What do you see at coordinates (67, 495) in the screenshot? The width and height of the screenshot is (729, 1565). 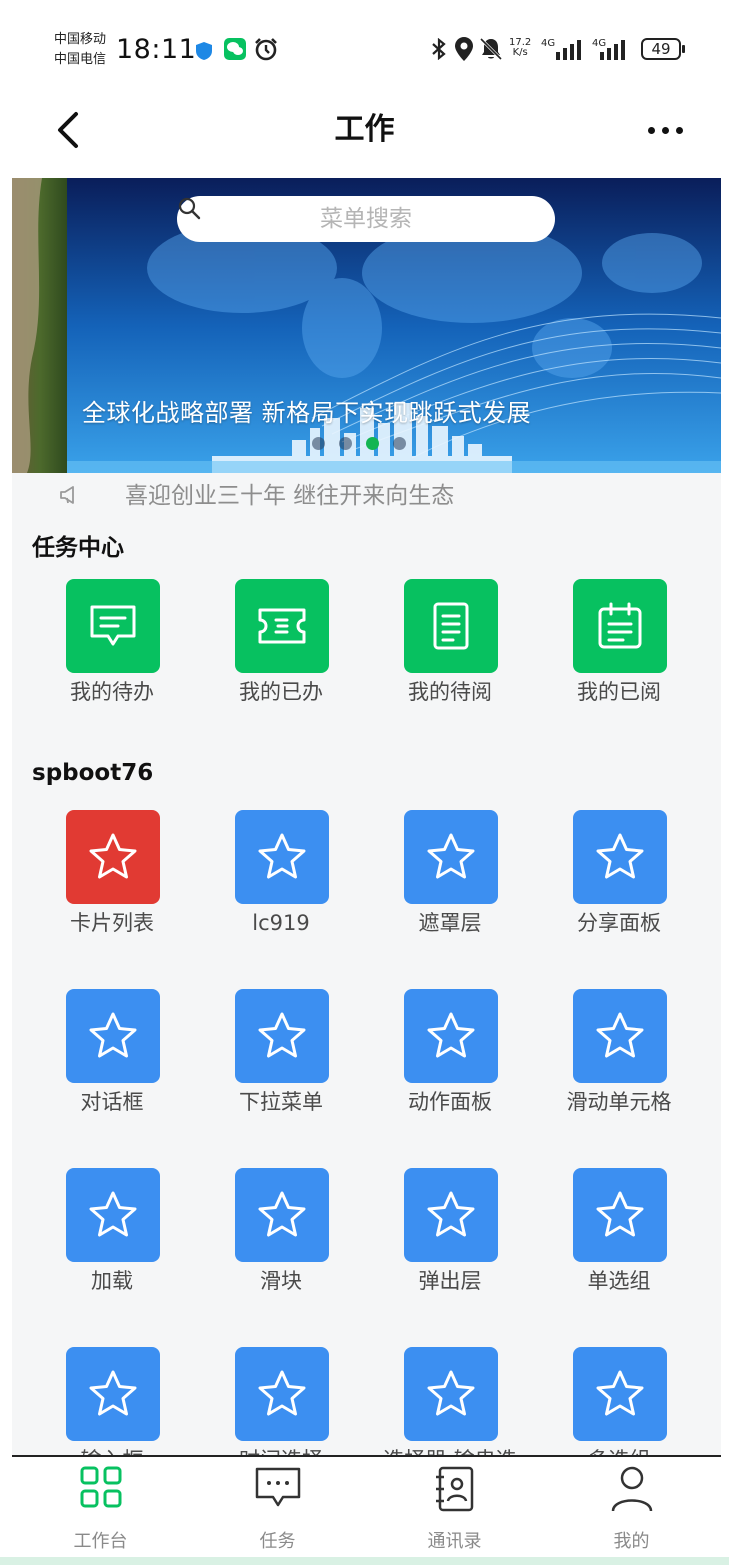 I see `megaphone-icon` at bounding box center [67, 495].